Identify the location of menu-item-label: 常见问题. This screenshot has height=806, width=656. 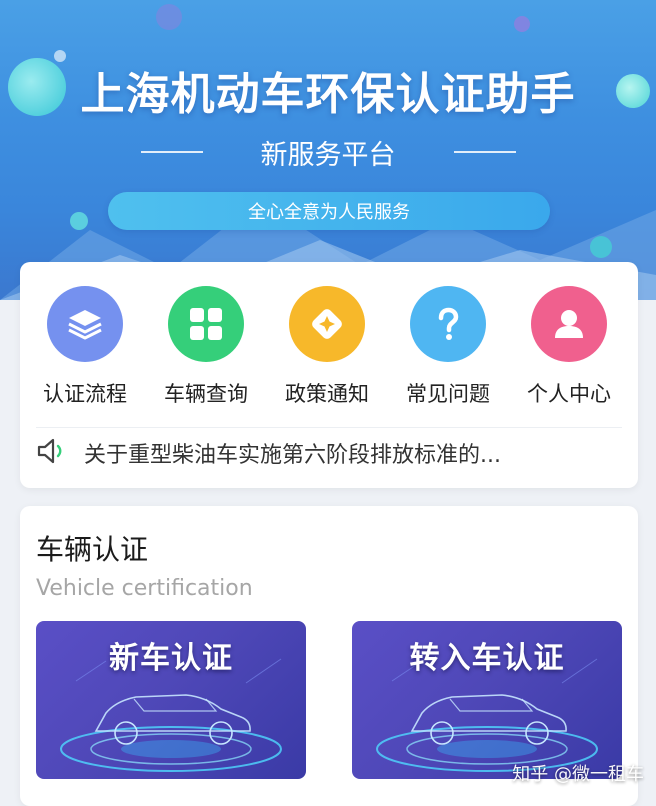
(448, 394).